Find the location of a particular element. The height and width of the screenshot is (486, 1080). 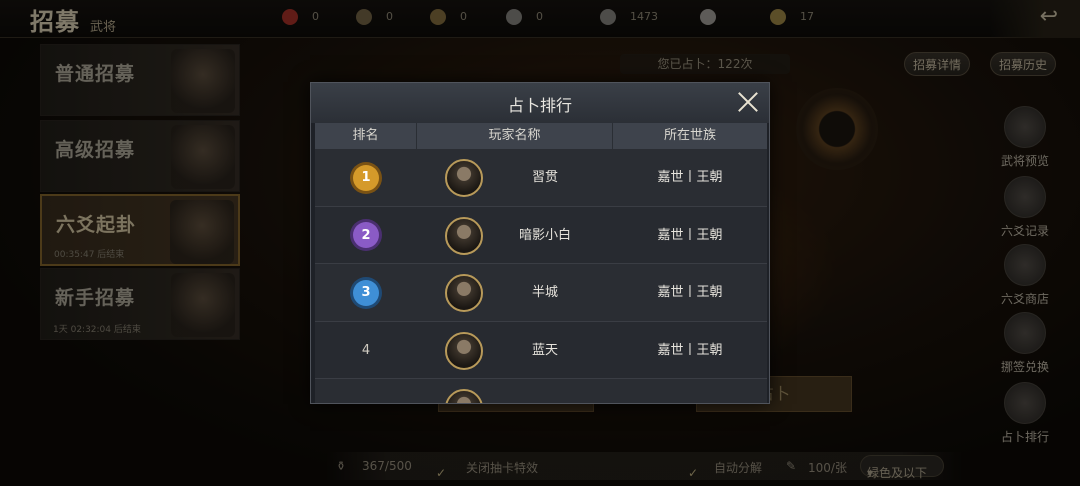

dialog-header: 占卜排行 is located at coordinates (540, 103).